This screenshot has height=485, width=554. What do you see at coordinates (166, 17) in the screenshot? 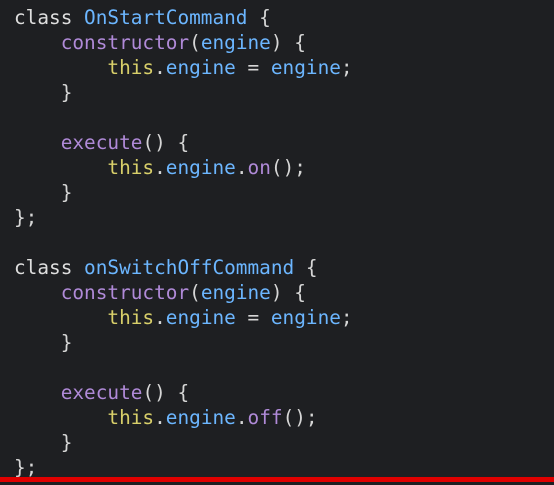
I see `code-token: OnStartCommand` at bounding box center [166, 17].